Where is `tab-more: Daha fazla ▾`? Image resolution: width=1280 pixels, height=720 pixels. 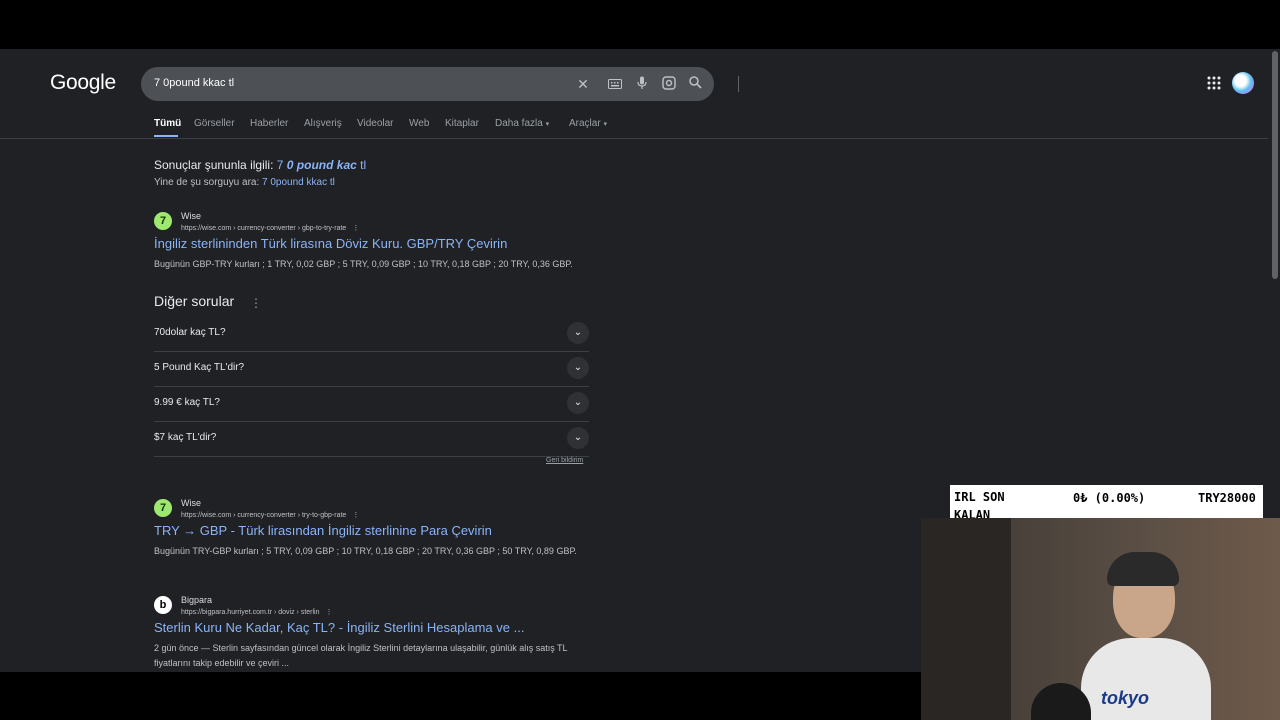
tab-more: Daha fazla ▾ is located at coordinates (522, 123).